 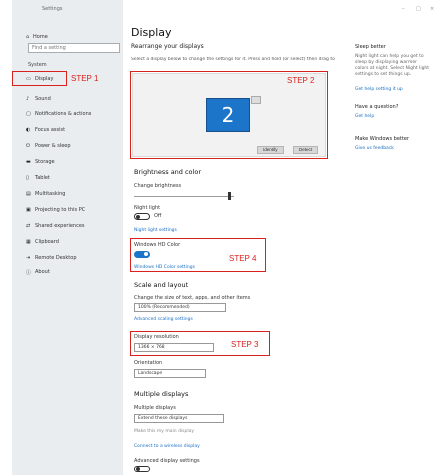 What do you see at coordinates (28, 146) in the screenshot?
I see `power-icon: ⏻` at bounding box center [28, 146].